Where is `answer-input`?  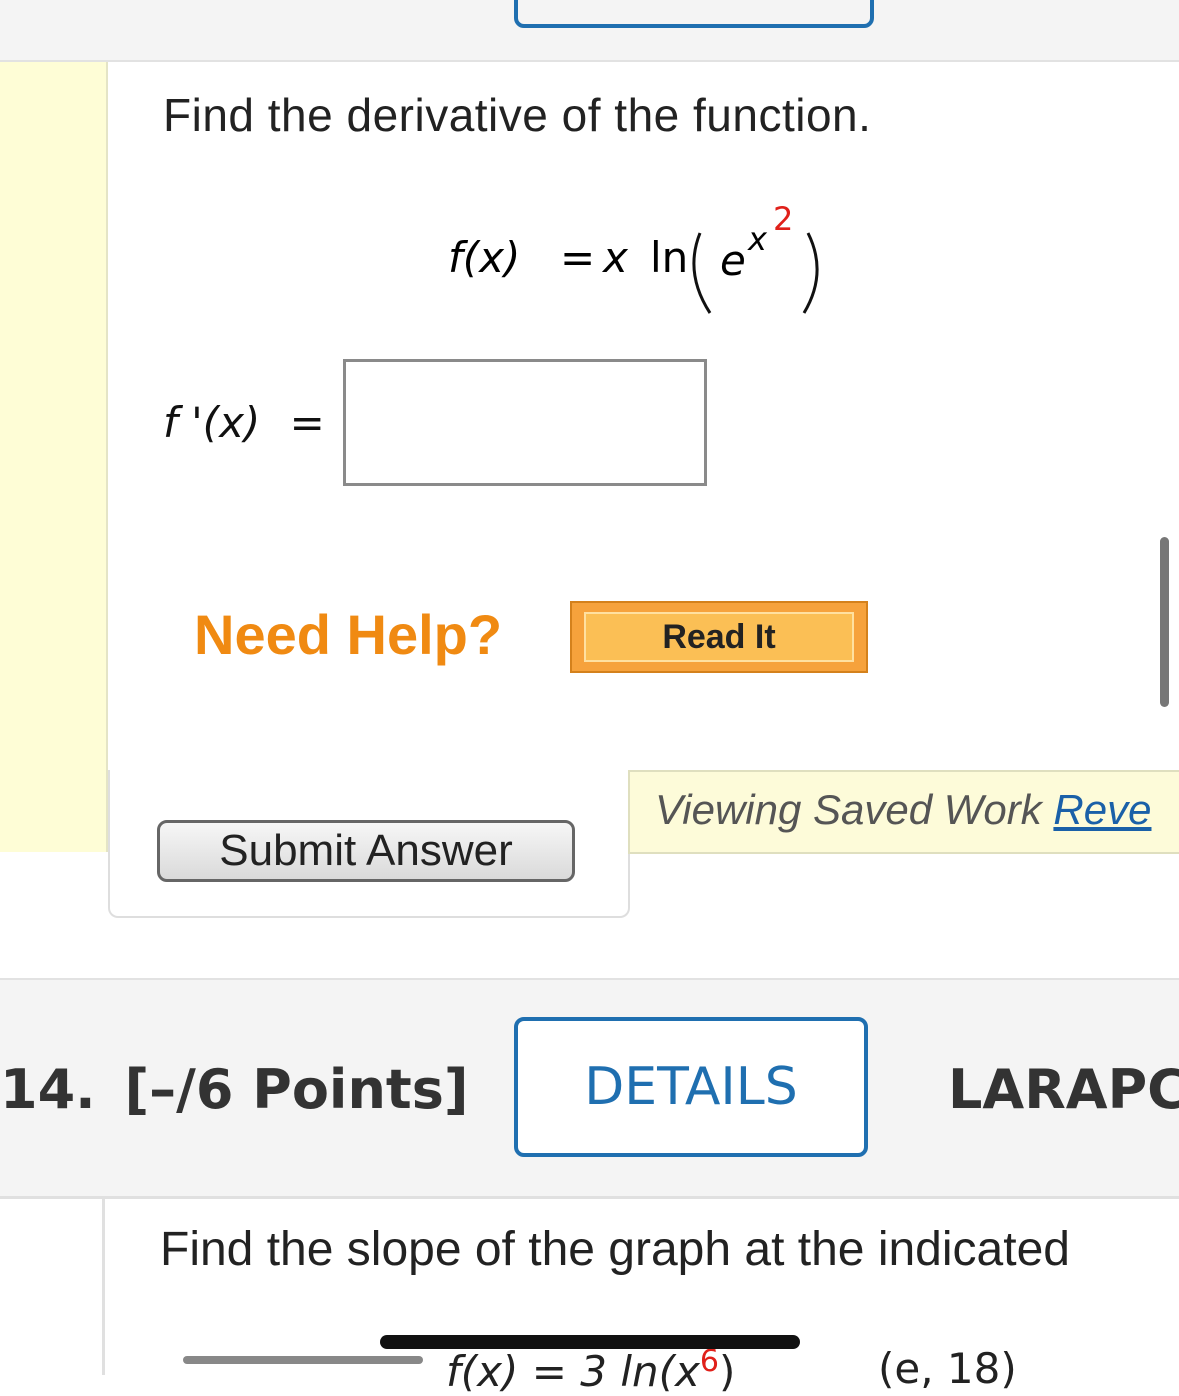 answer-input is located at coordinates (525, 422).